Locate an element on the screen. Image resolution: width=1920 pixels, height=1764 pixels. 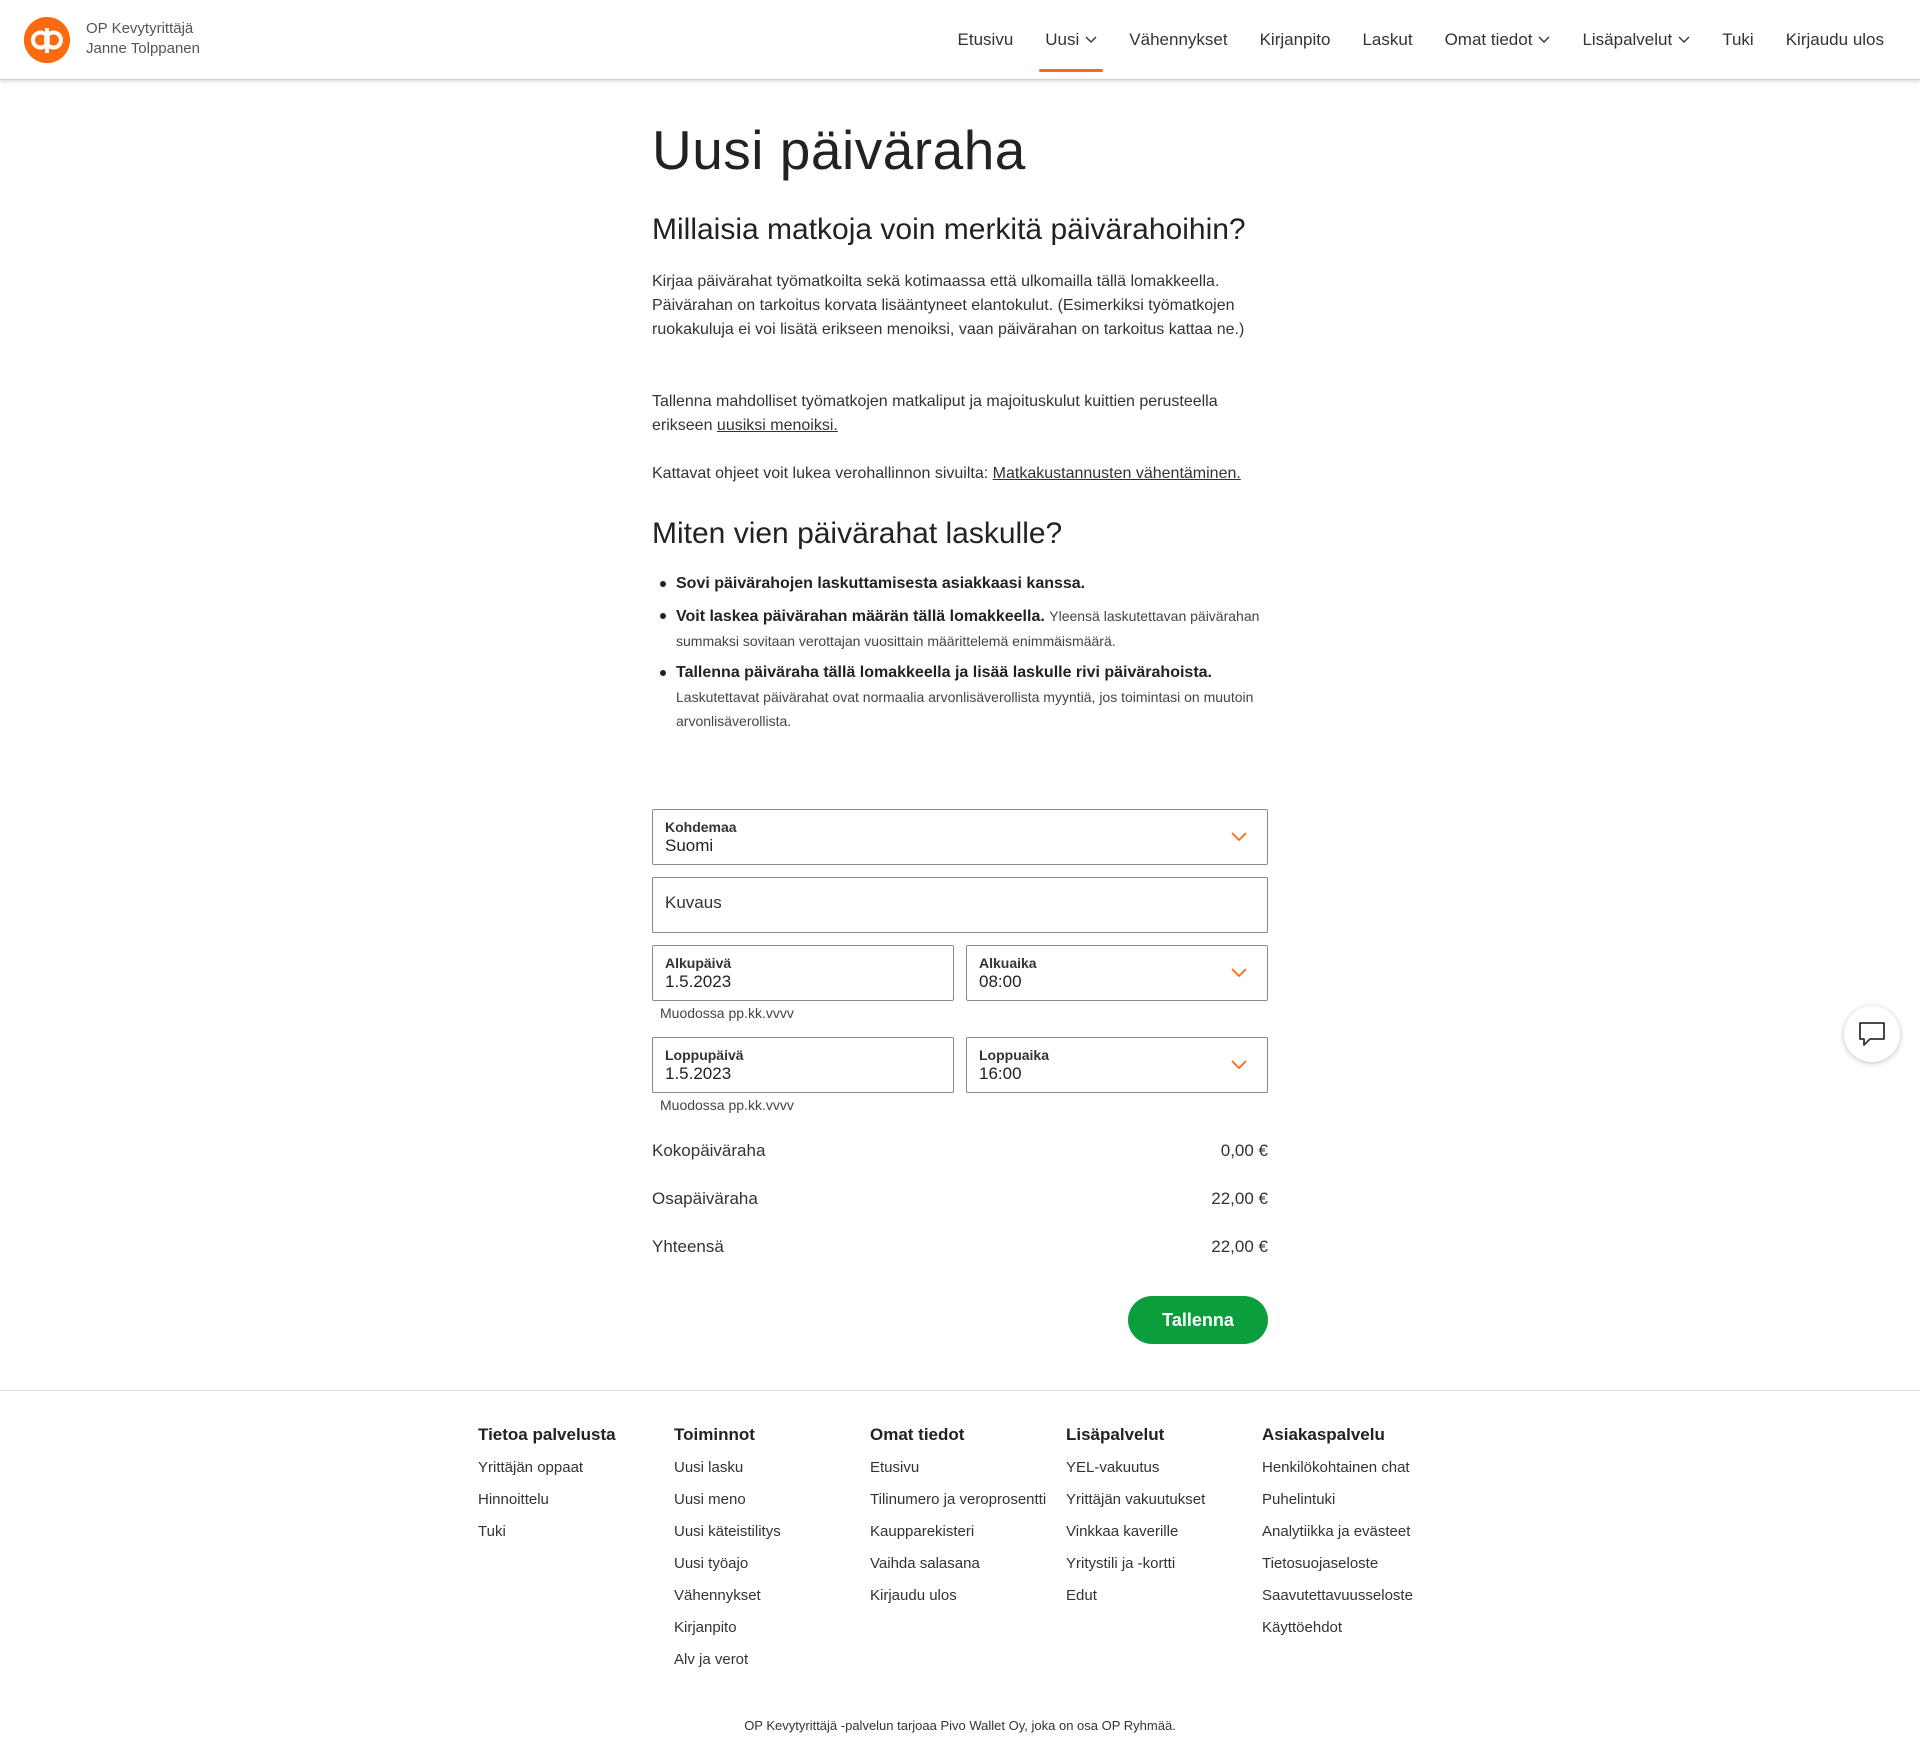
description-input: Kuvaus is located at coordinates (960, 905).